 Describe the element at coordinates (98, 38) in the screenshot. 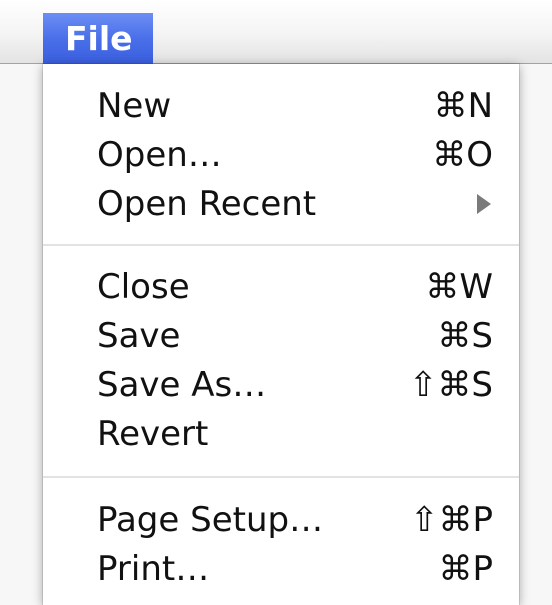

I see `file-menu-title: File` at that location.